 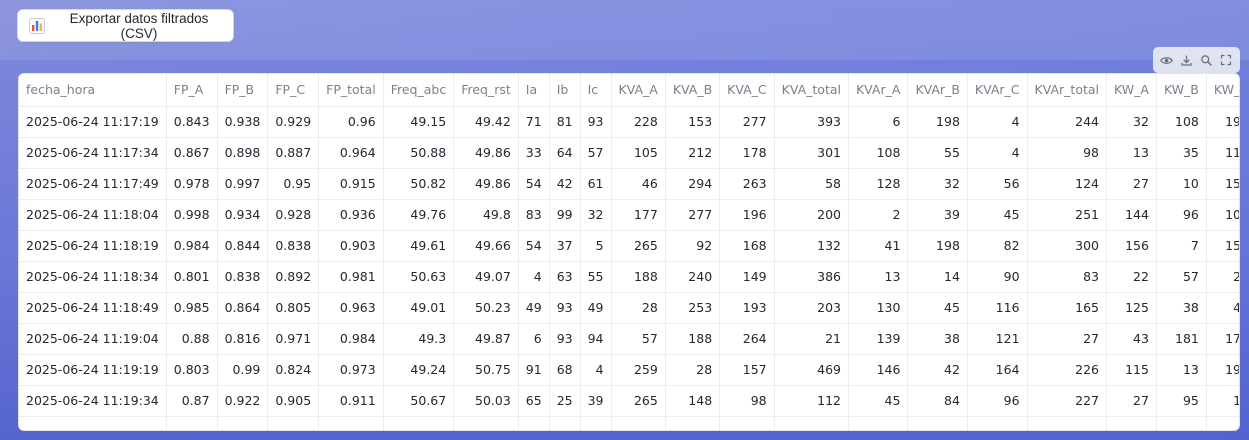 What do you see at coordinates (192, 90) in the screenshot?
I see `column-header: FP_A` at bounding box center [192, 90].